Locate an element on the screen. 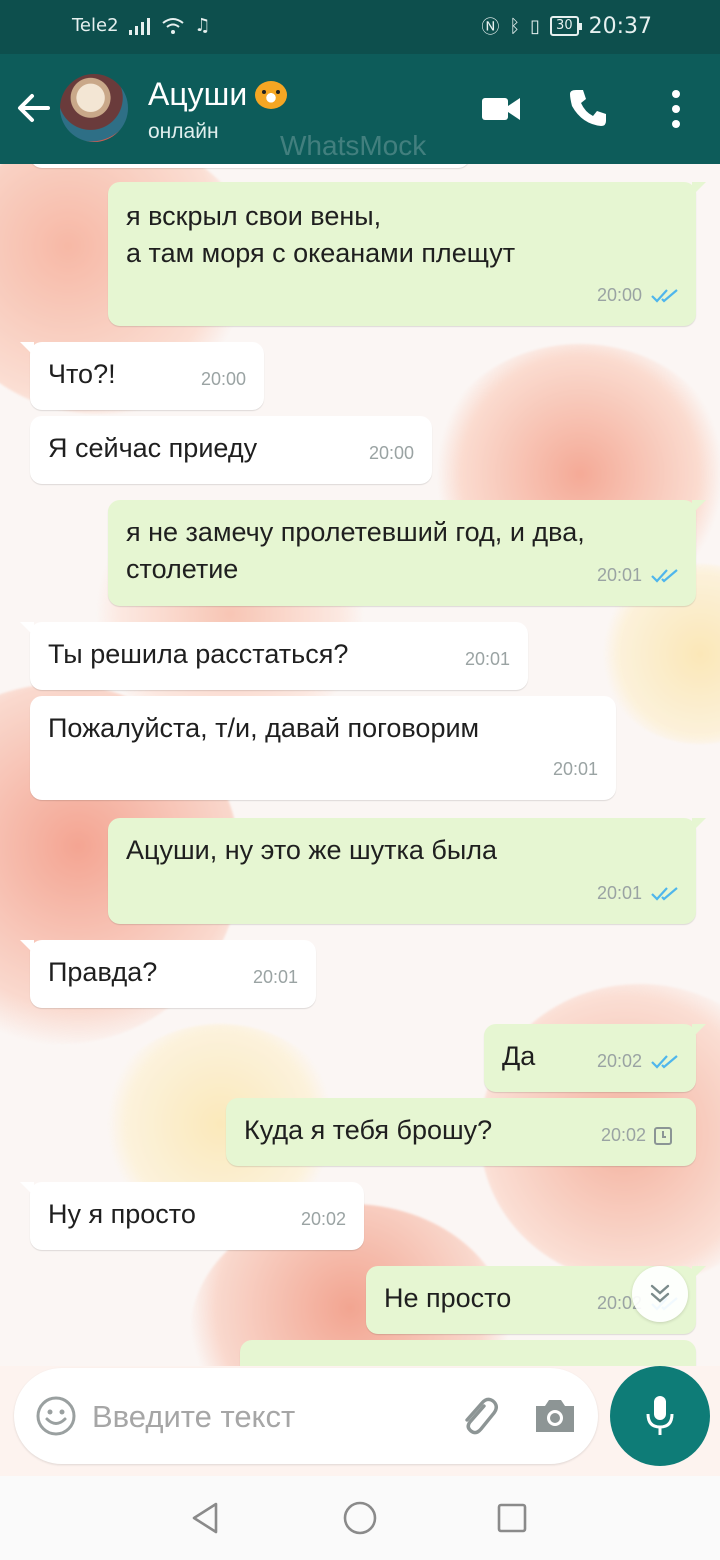 The width and height of the screenshot is (720, 1560). message-text: Пожалуйста, т/и, давай поговорим is located at coordinates (264, 728).